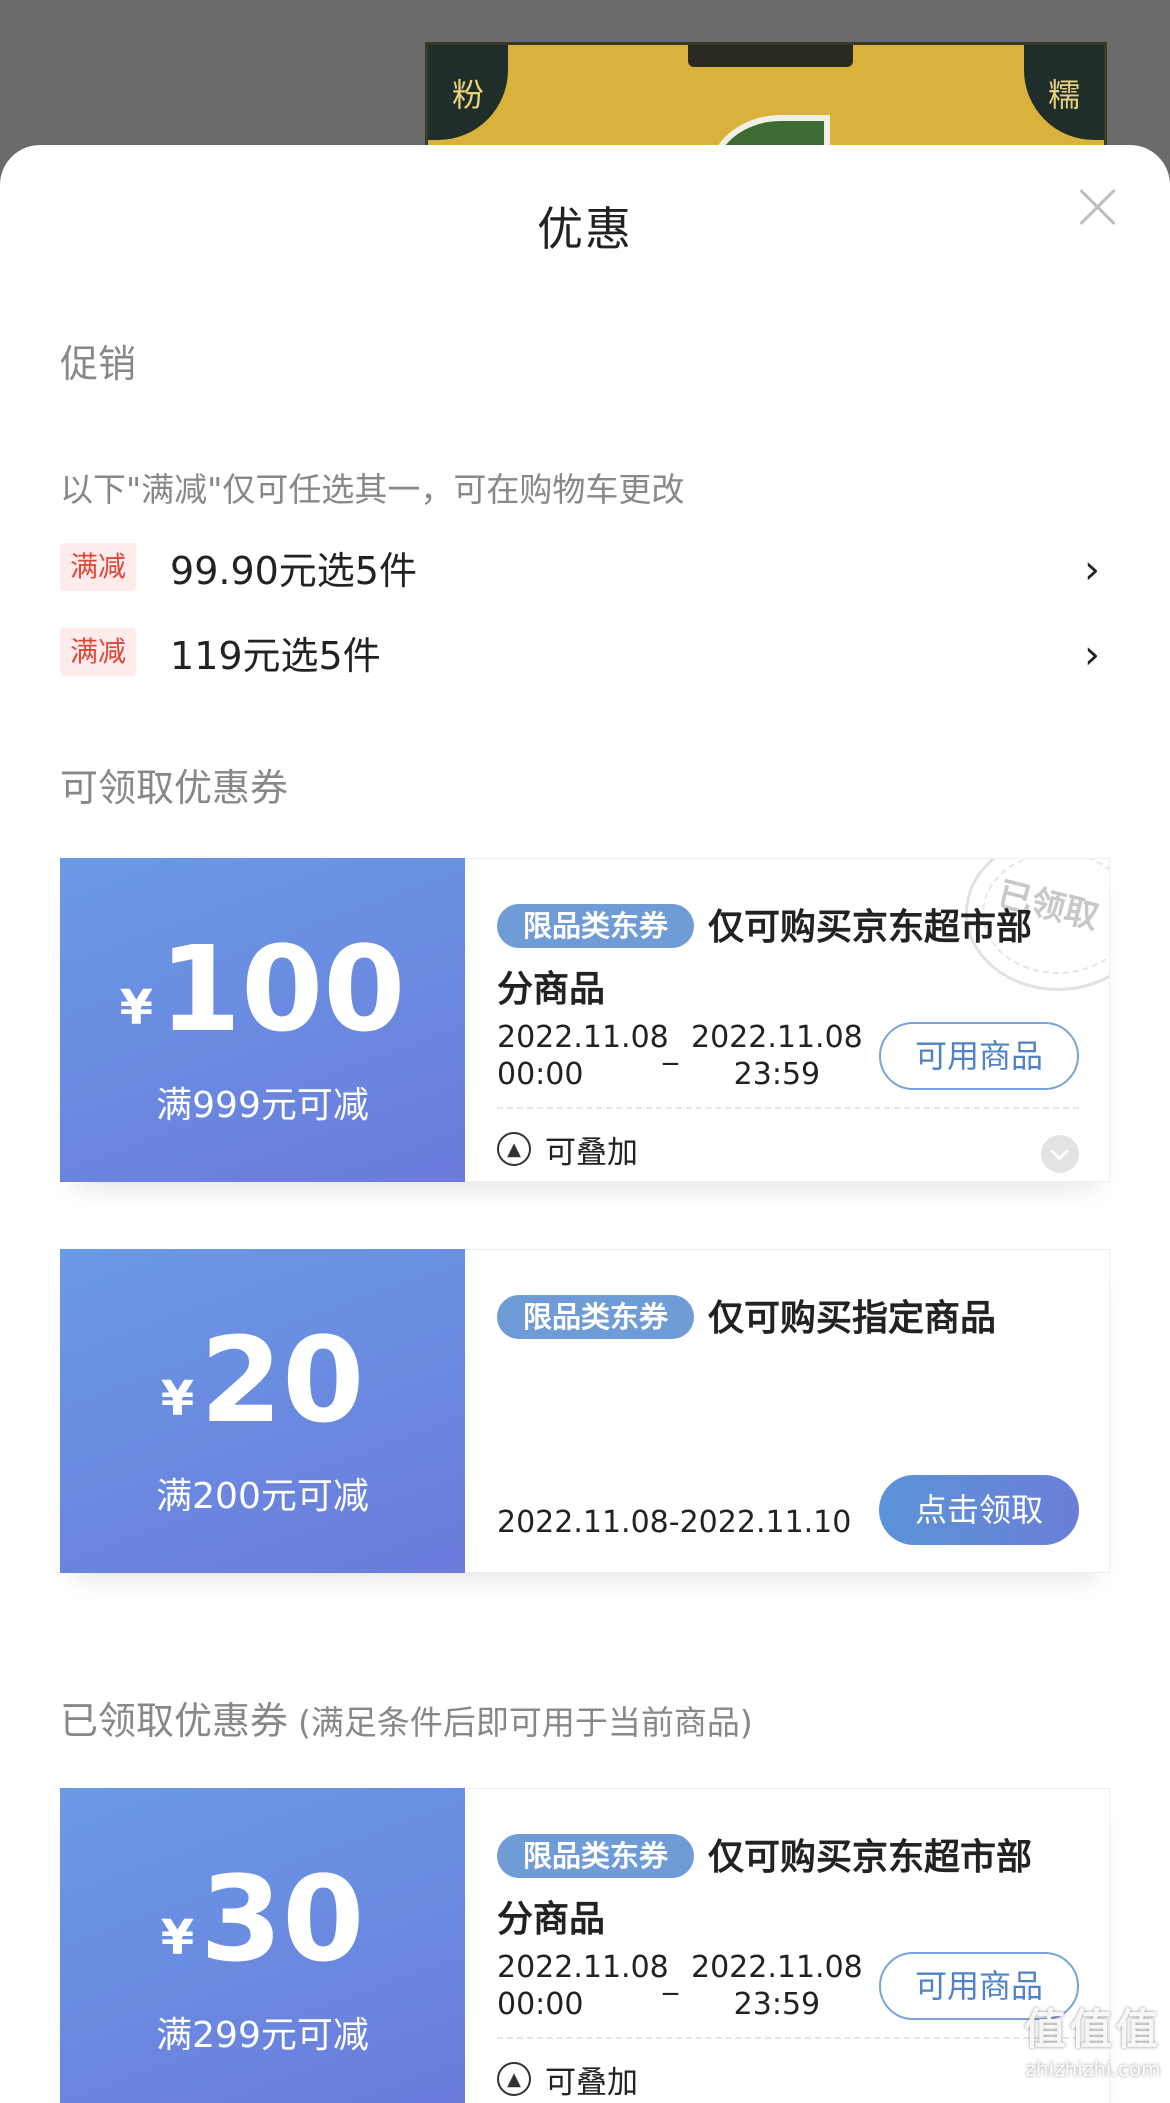 This screenshot has width=1170, height=2103. Describe the element at coordinates (585, 652) in the screenshot. I see `promo-row: 满减 119元选5件 ›` at that location.